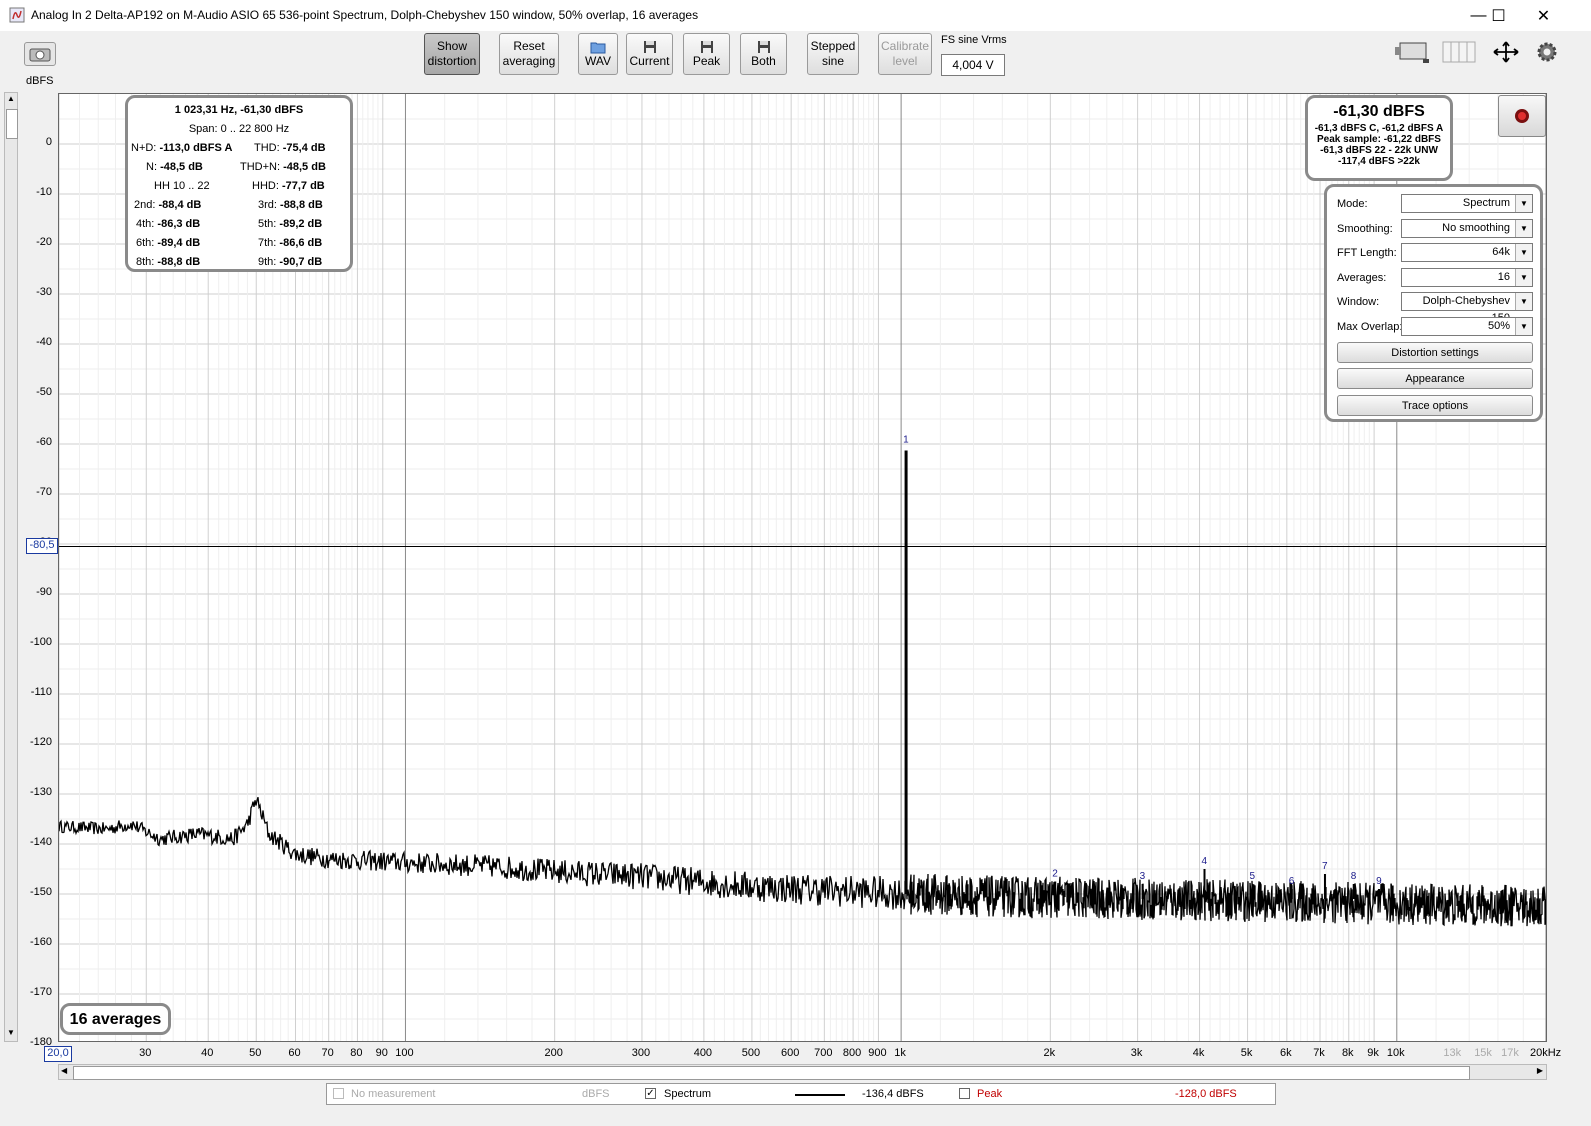  Describe the element at coordinates (973, 65) in the screenshot. I see `fs-sine-vrms-field: 4,004 V` at that location.